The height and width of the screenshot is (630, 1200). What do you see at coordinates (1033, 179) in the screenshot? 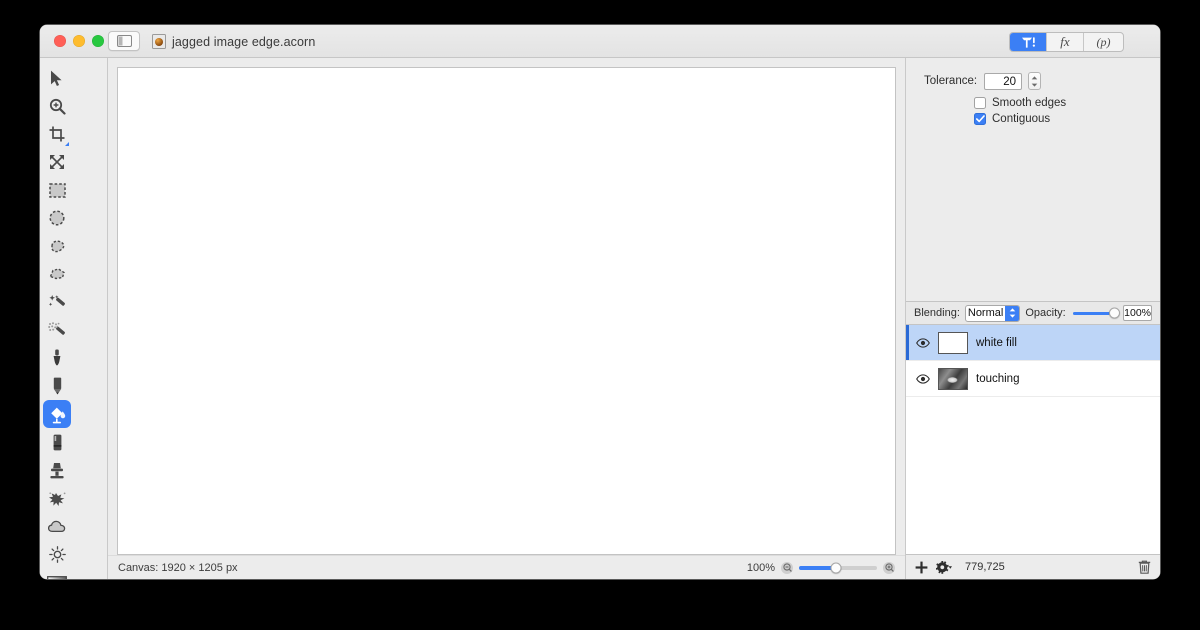
I see `tool-options-section: Tolerance: 20 Smooth edges Contiguous` at bounding box center [1033, 179].